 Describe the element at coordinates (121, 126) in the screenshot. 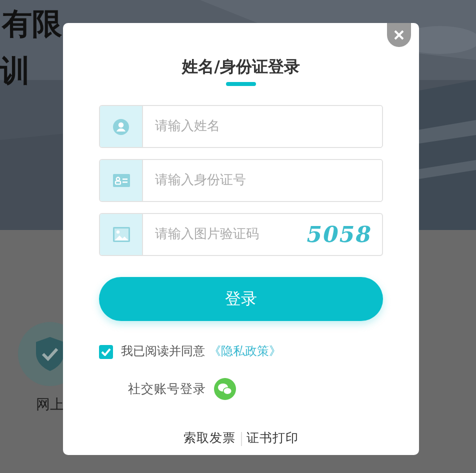

I see `user-icon` at that location.